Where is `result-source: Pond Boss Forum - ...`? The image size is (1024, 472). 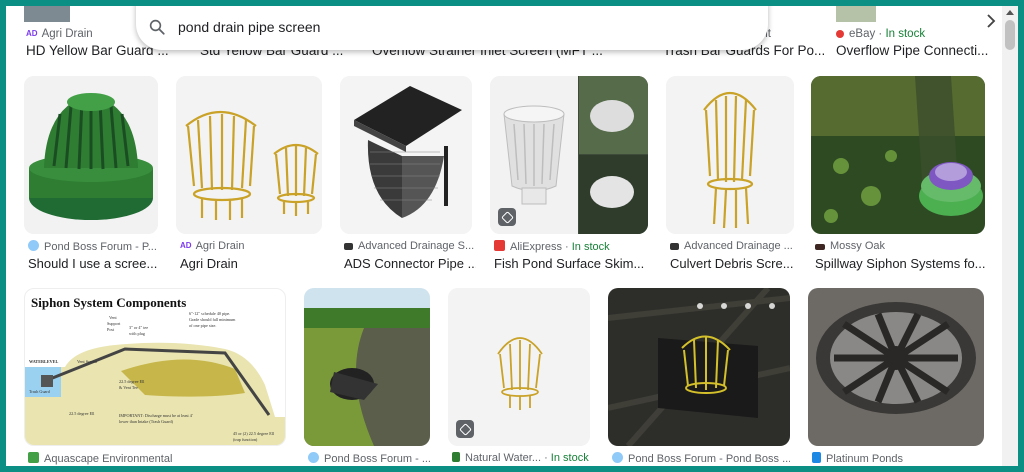
result-source: Pond Boss Forum - ... is located at coordinates (369, 458).